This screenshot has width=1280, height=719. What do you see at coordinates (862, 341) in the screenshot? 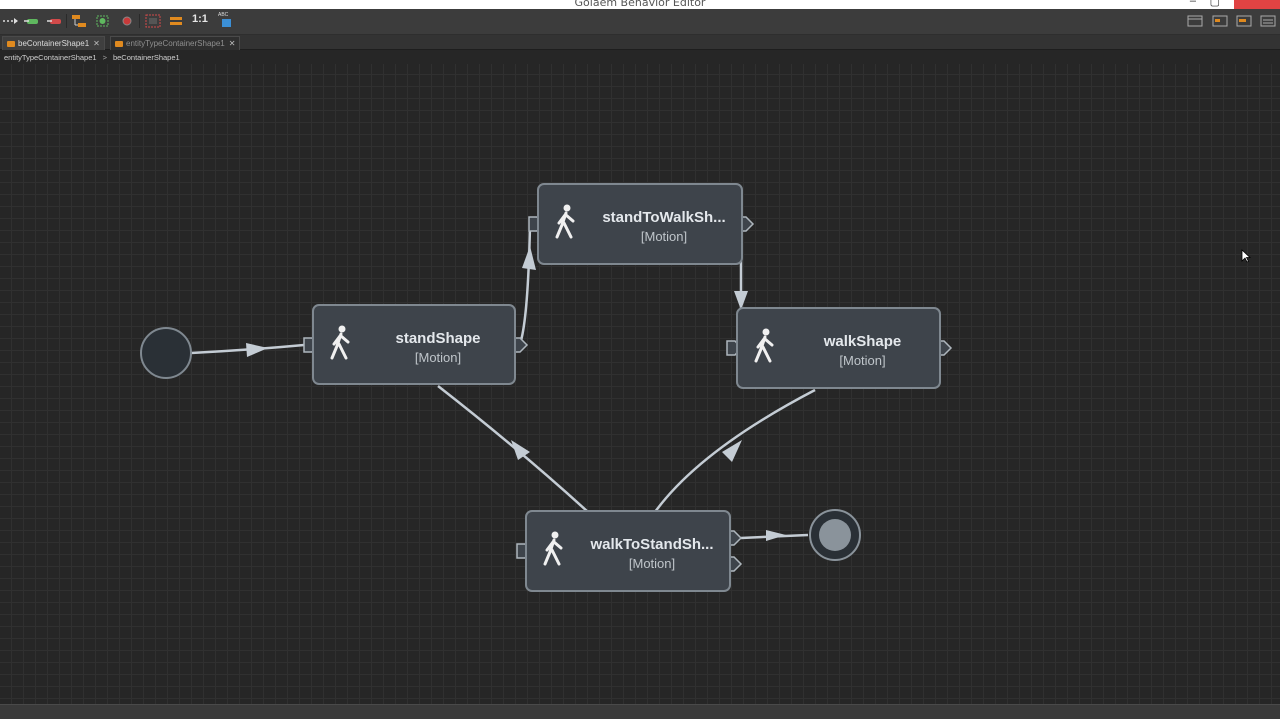
I see `node-label: walkShape` at bounding box center [862, 341].